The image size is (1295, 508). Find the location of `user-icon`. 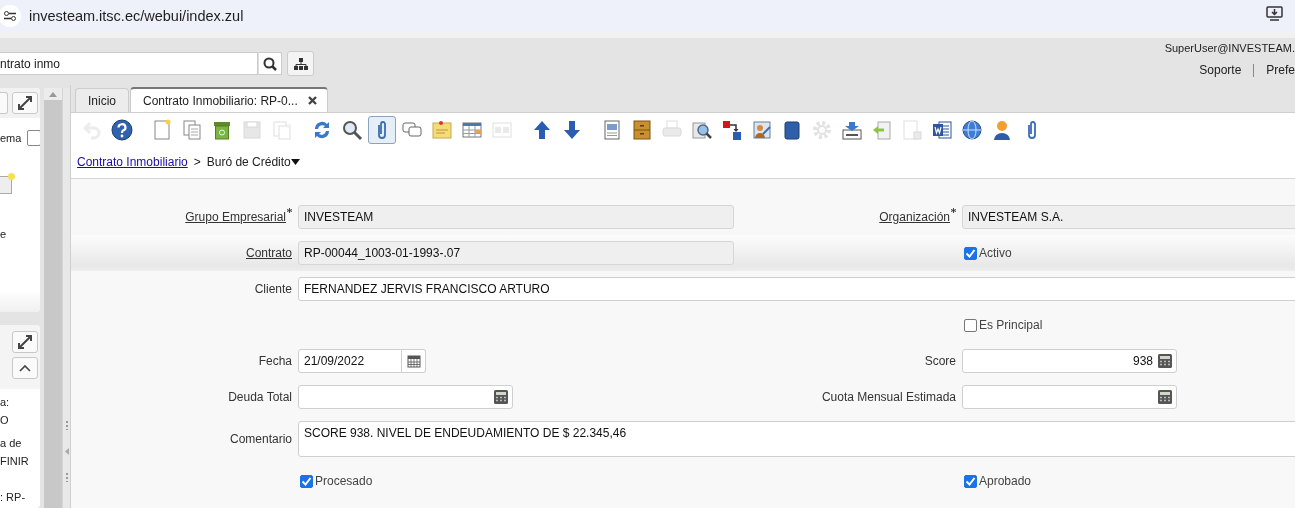

user-icon is located at coordinates (1002, 129).